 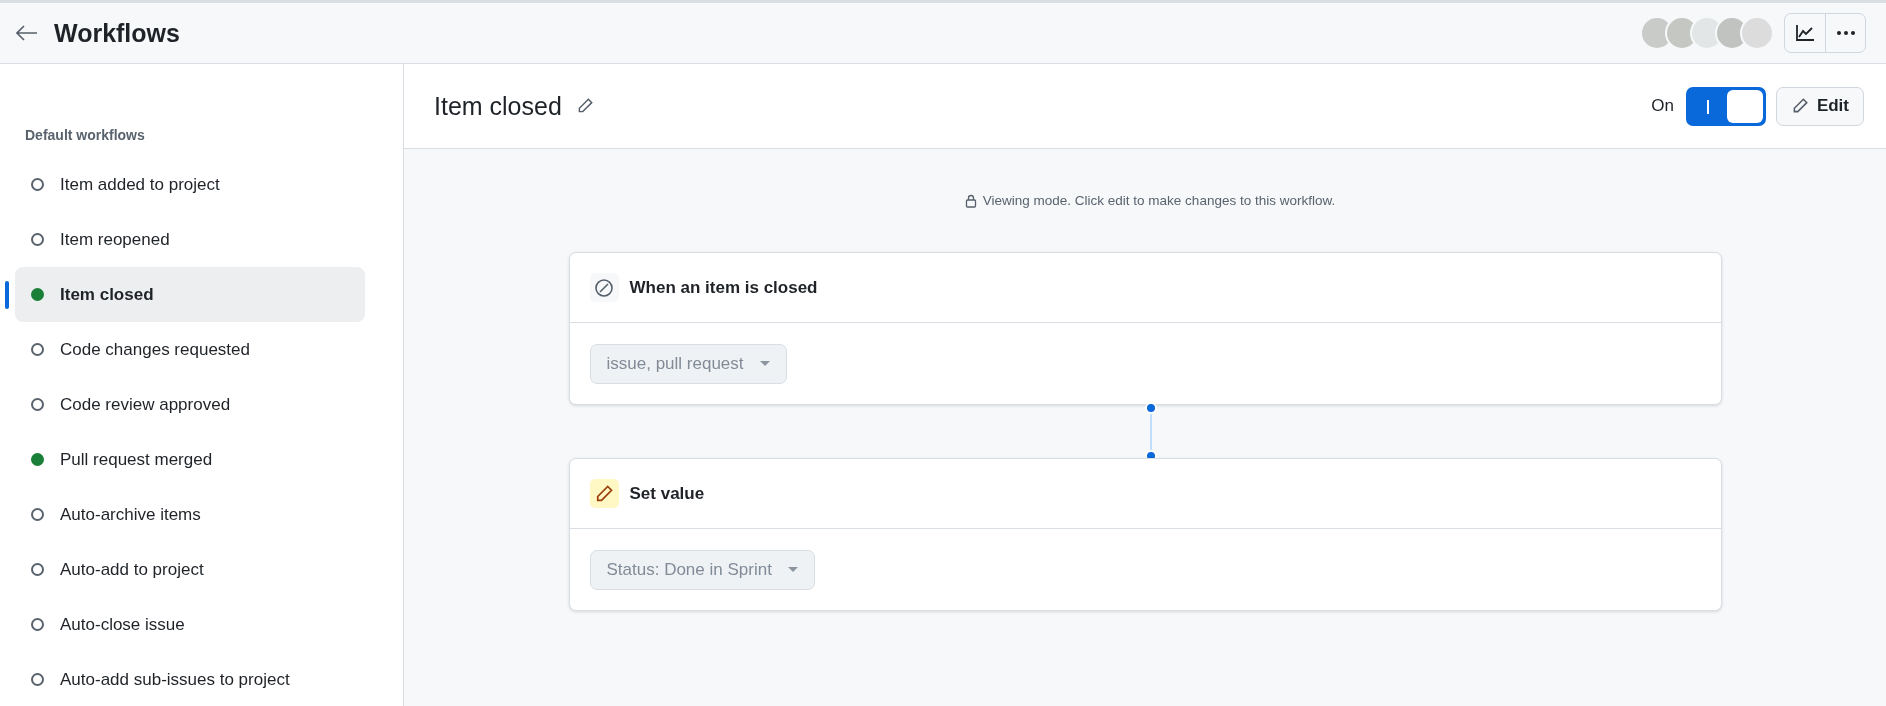 What do you see at coordinates (115, 239) in the screenshot?
I see `item-label: Item reopened` at bounding box center [115, 239].